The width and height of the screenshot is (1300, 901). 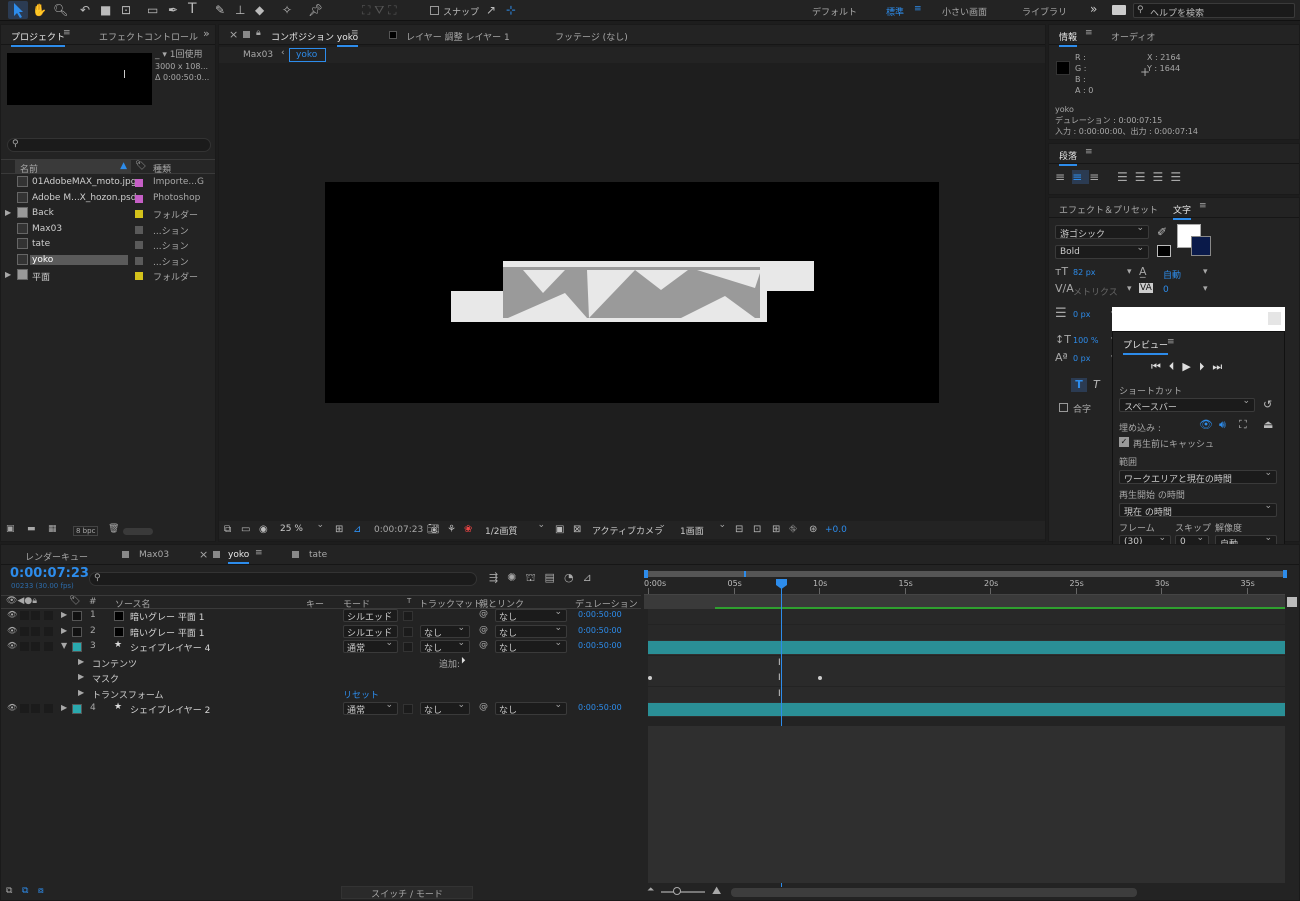 I want to click on project-menu-icon: ≡, so click(x=67, y=33).